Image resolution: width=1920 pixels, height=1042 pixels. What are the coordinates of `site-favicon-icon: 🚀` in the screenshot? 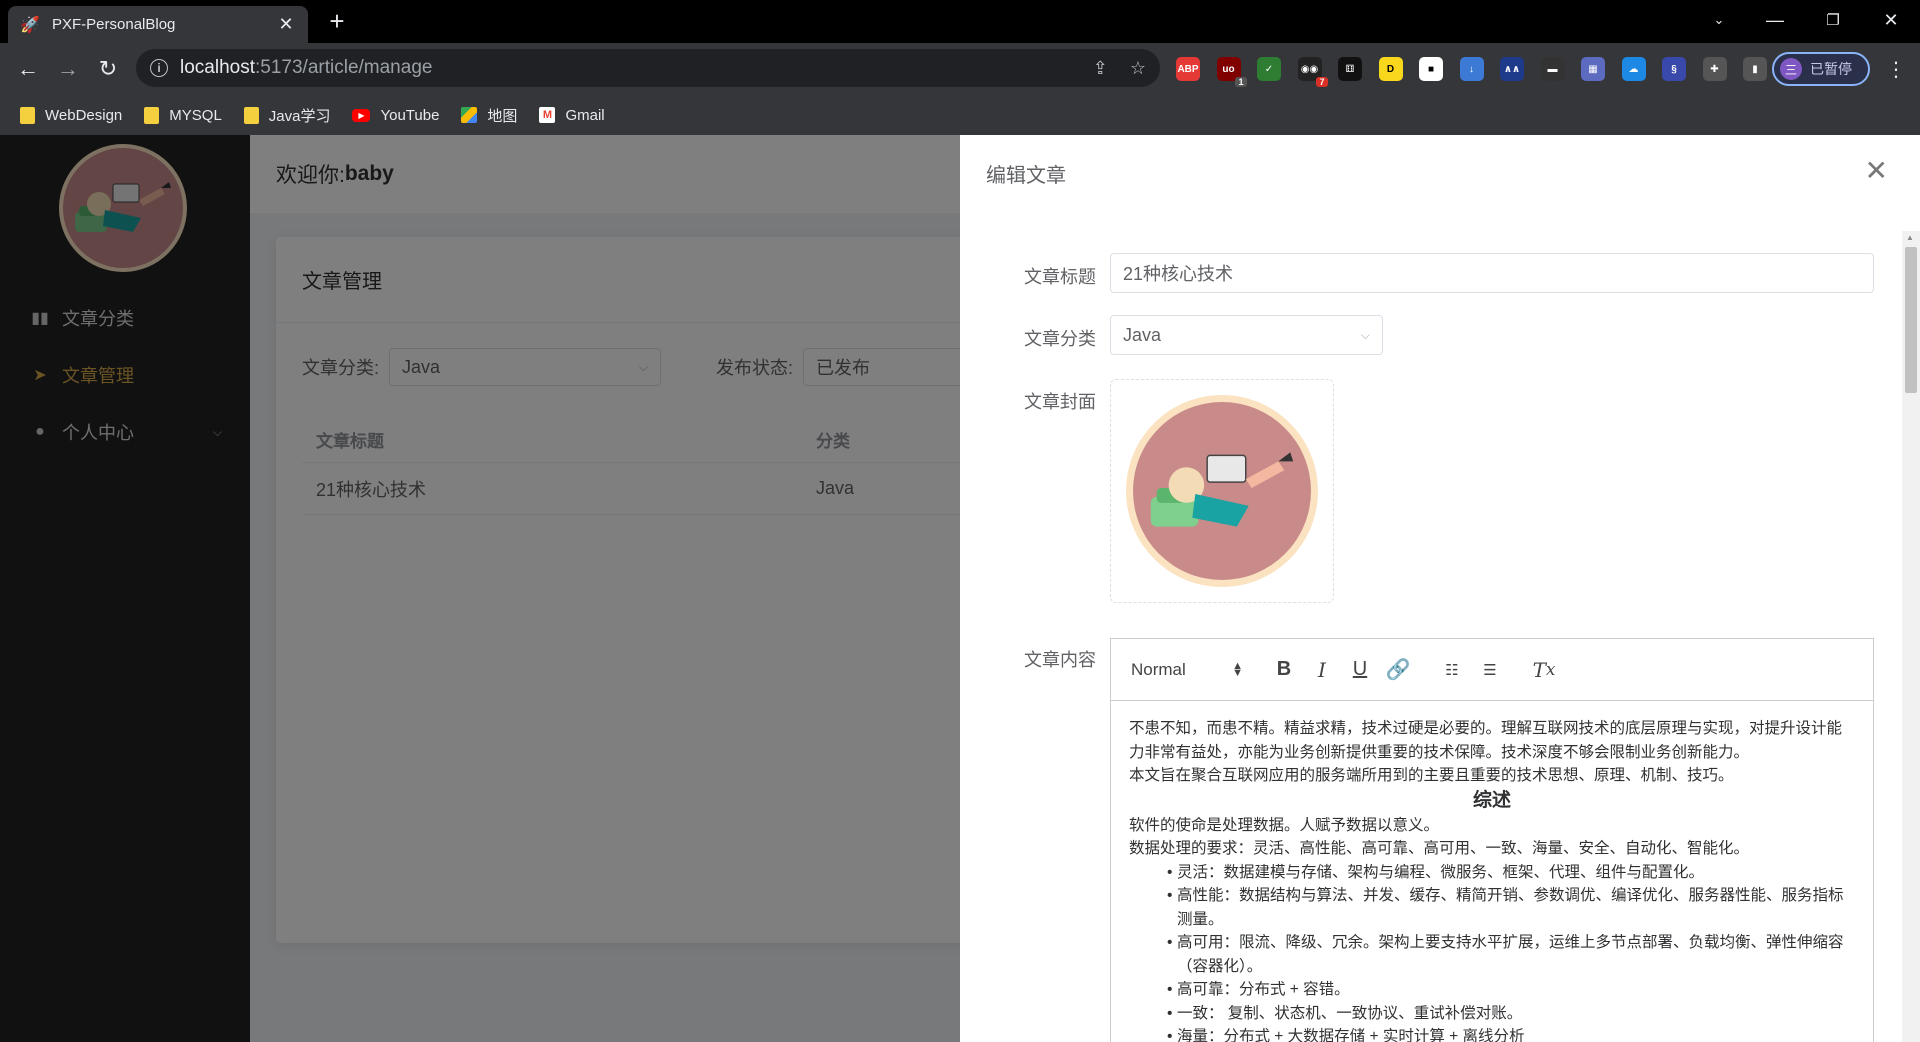 It's located at (30, 25).